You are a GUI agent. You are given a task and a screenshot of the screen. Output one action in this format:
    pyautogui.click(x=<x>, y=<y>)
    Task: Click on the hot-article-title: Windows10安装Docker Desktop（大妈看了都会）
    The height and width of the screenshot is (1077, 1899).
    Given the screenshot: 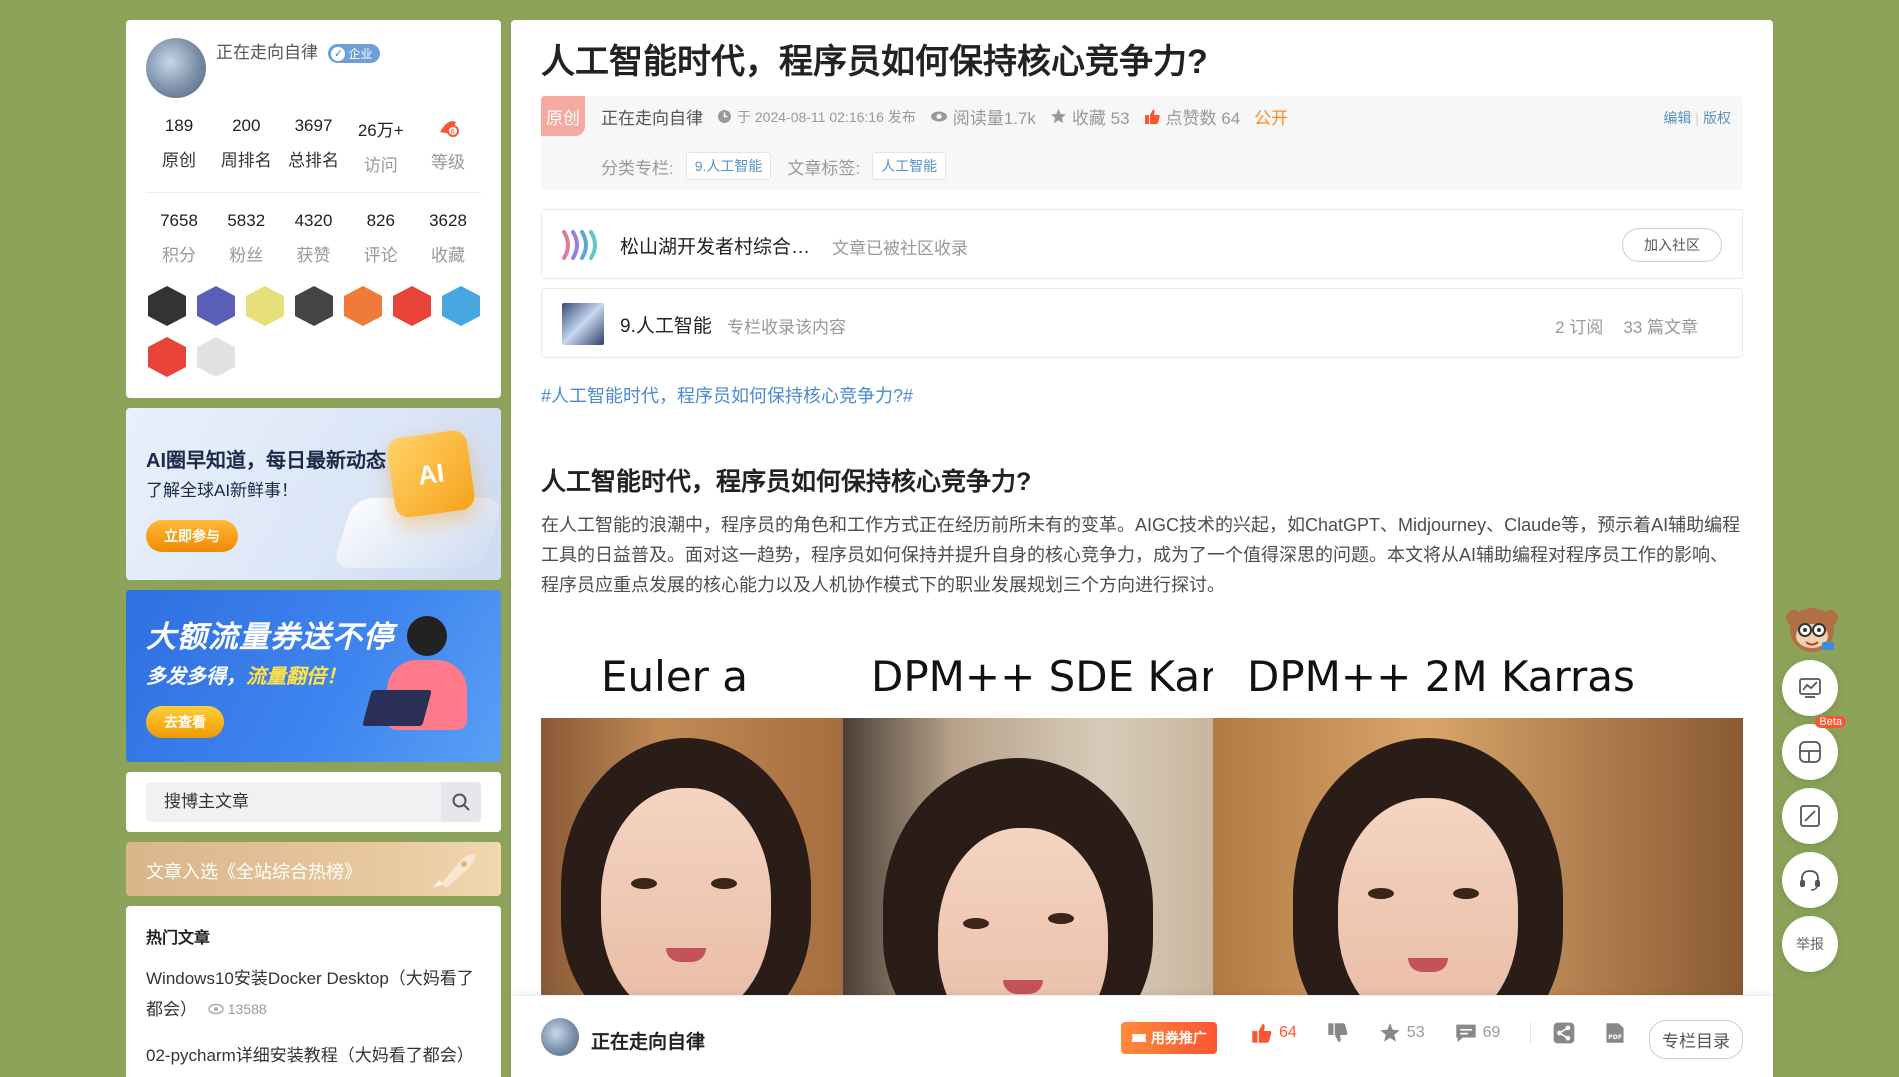 What is the action you would take?
    pyautogui.click(x=310, y=994)
    